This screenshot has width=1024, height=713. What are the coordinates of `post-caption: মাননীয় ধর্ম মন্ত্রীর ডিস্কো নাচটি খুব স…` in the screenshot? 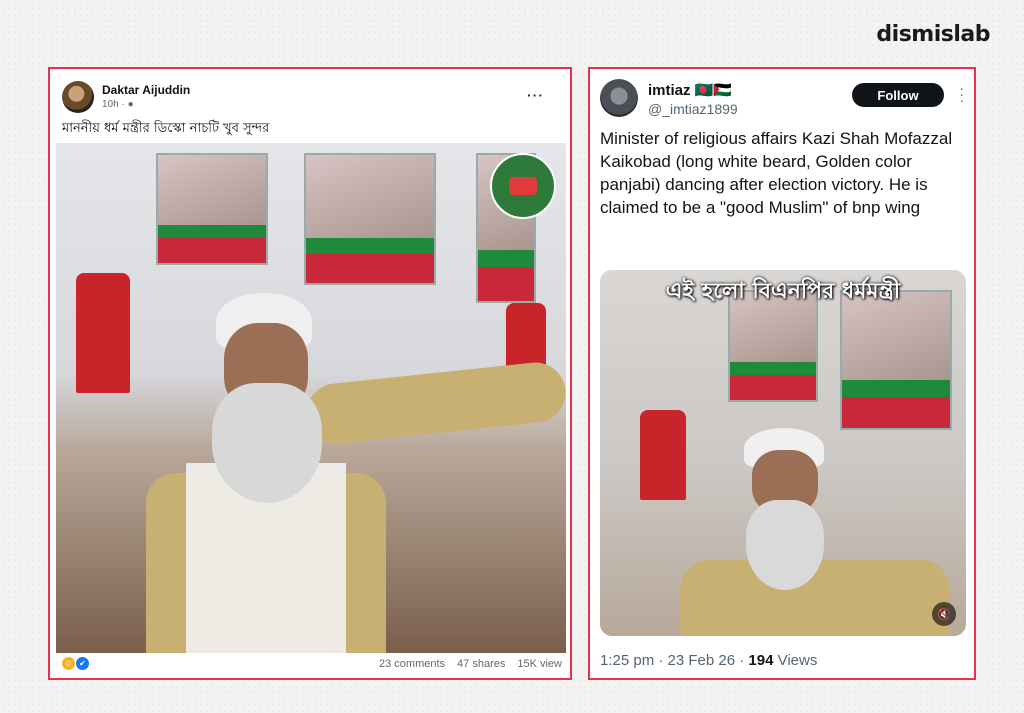 It's located at (166, 128).